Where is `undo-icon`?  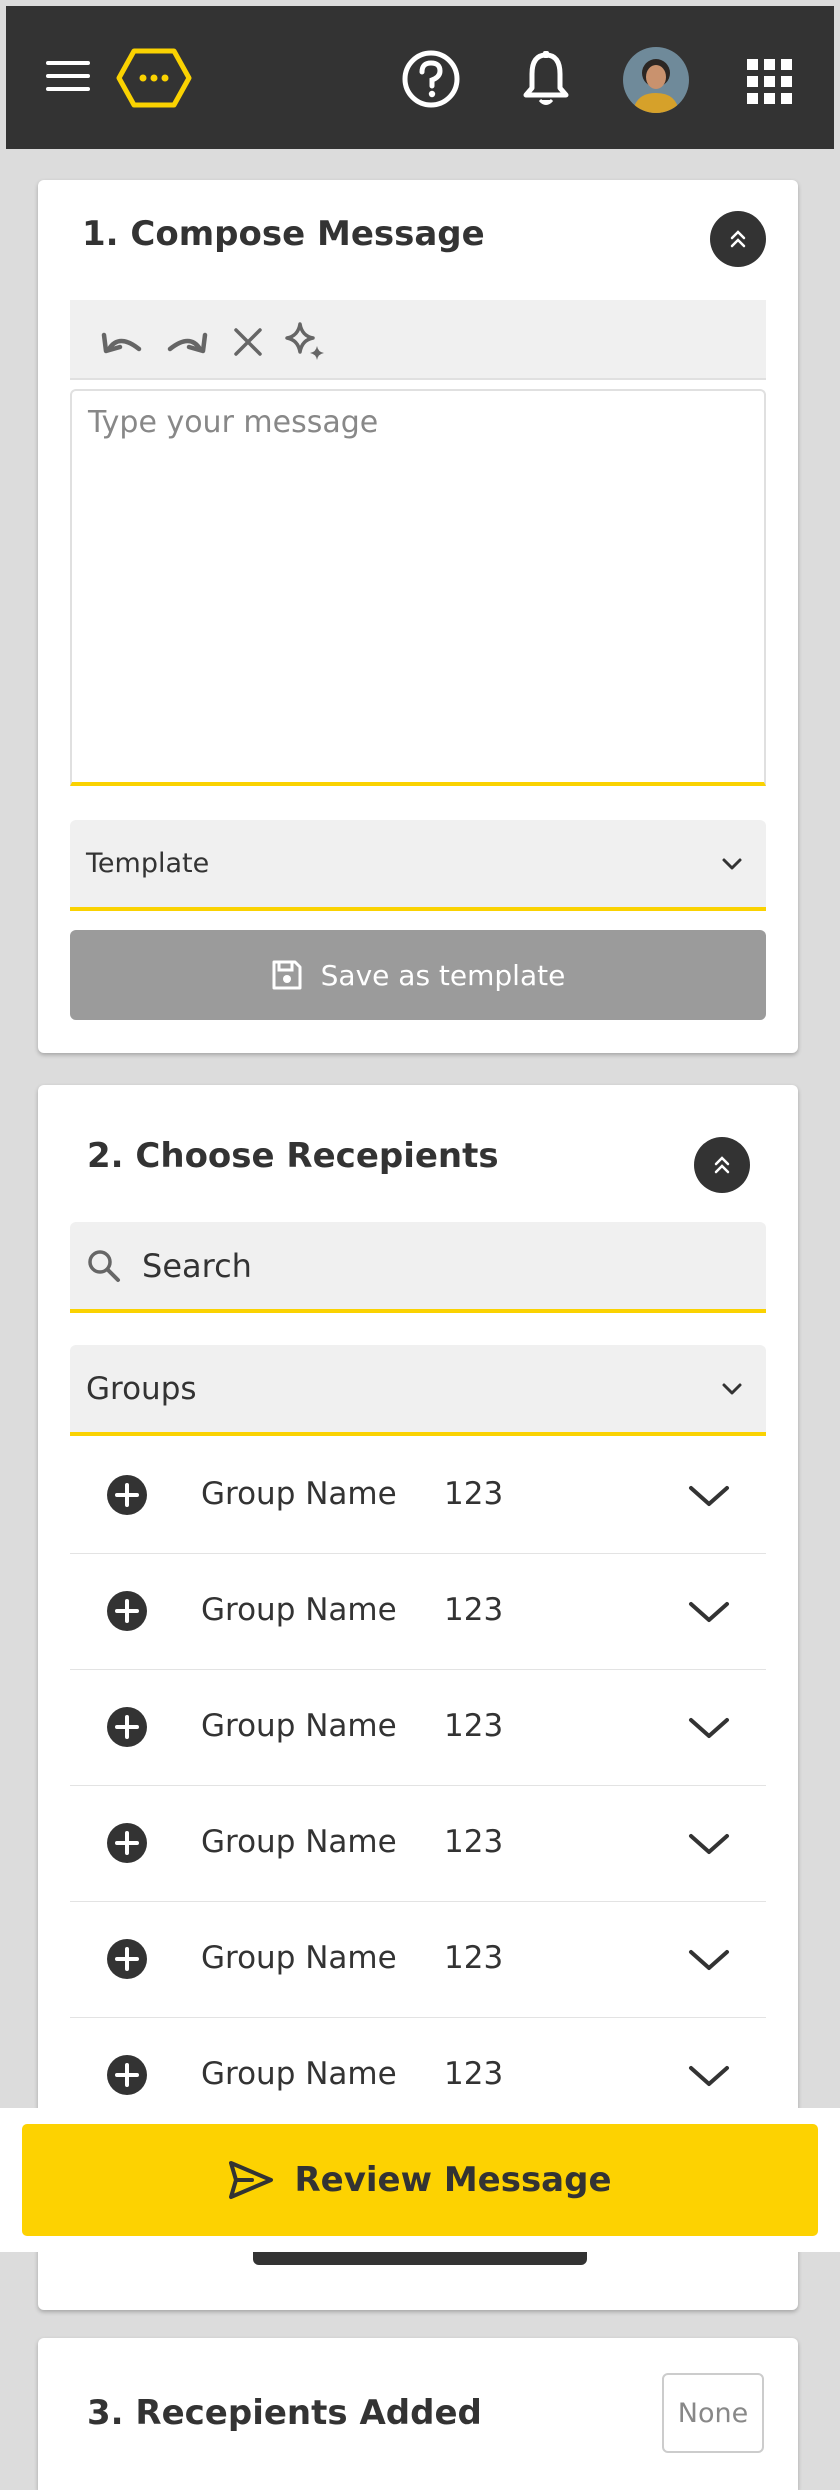
undo-icon is located at coordinates (122, 342).